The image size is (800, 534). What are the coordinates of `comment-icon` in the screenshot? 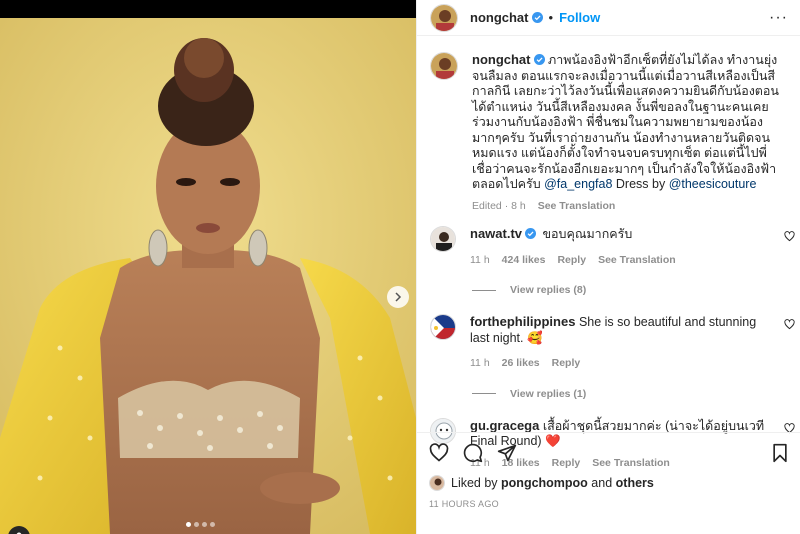 It's located at (473, 453).